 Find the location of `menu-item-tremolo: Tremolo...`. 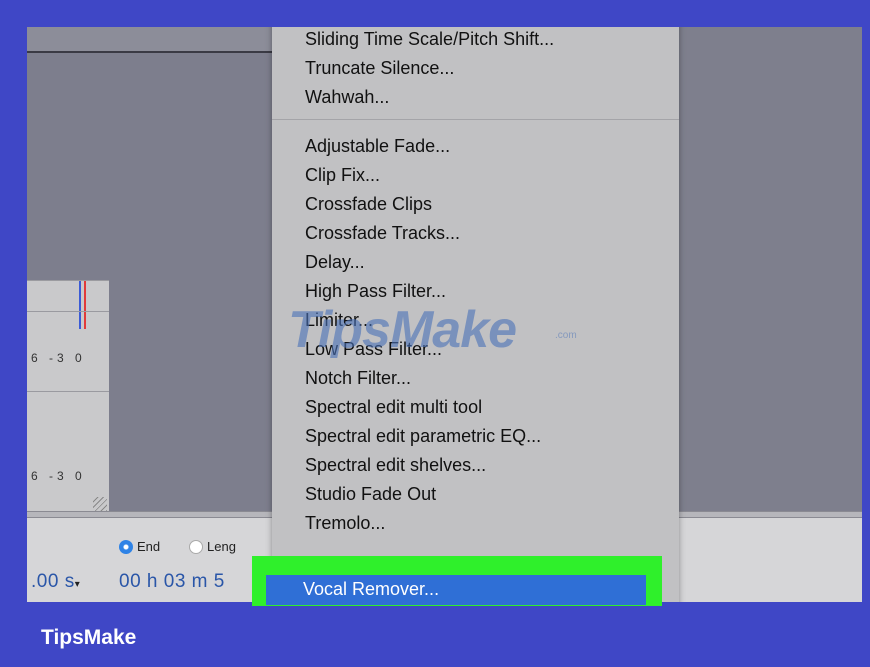

menu-item-tremolo: Tremolo... is located at coordinates (345, 523).